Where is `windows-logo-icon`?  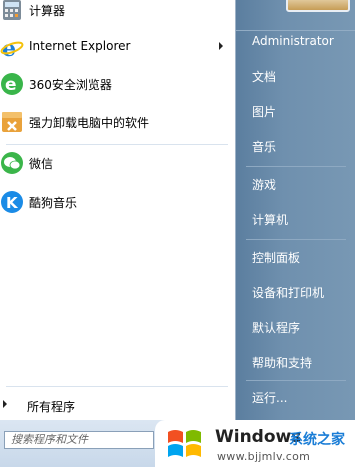
windows-logo-icon is located at coordinates (184, 443).